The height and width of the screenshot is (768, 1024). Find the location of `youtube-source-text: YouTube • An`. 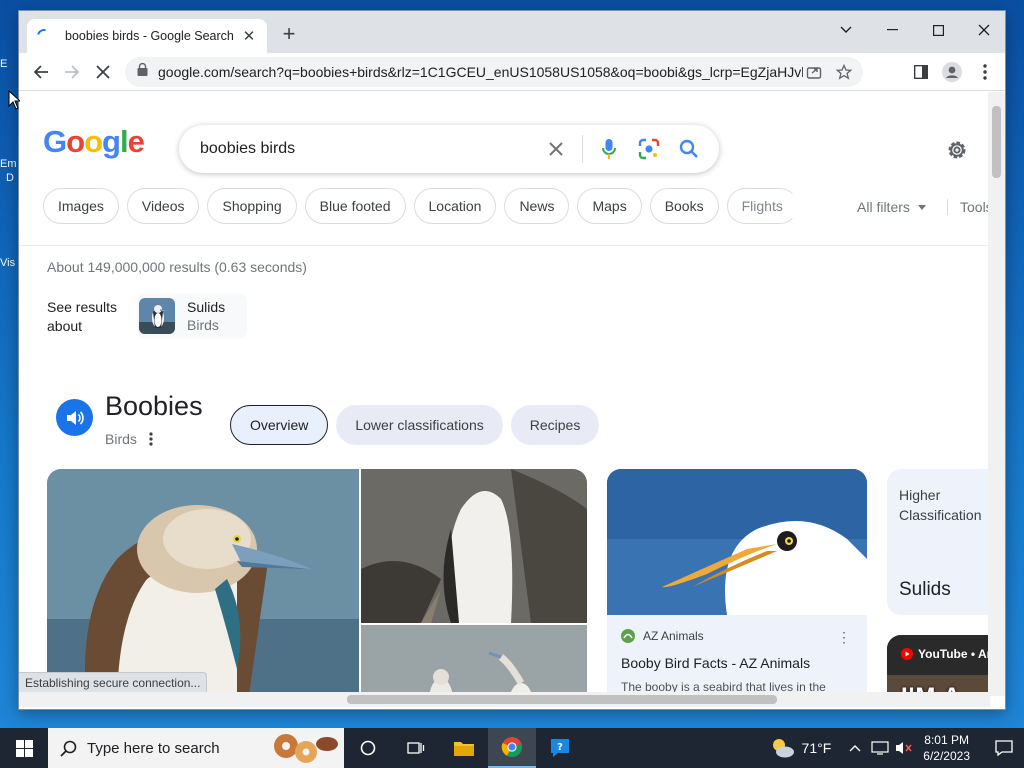

youtube-source-text: YouTube • An is located at coordinates (954, 654).